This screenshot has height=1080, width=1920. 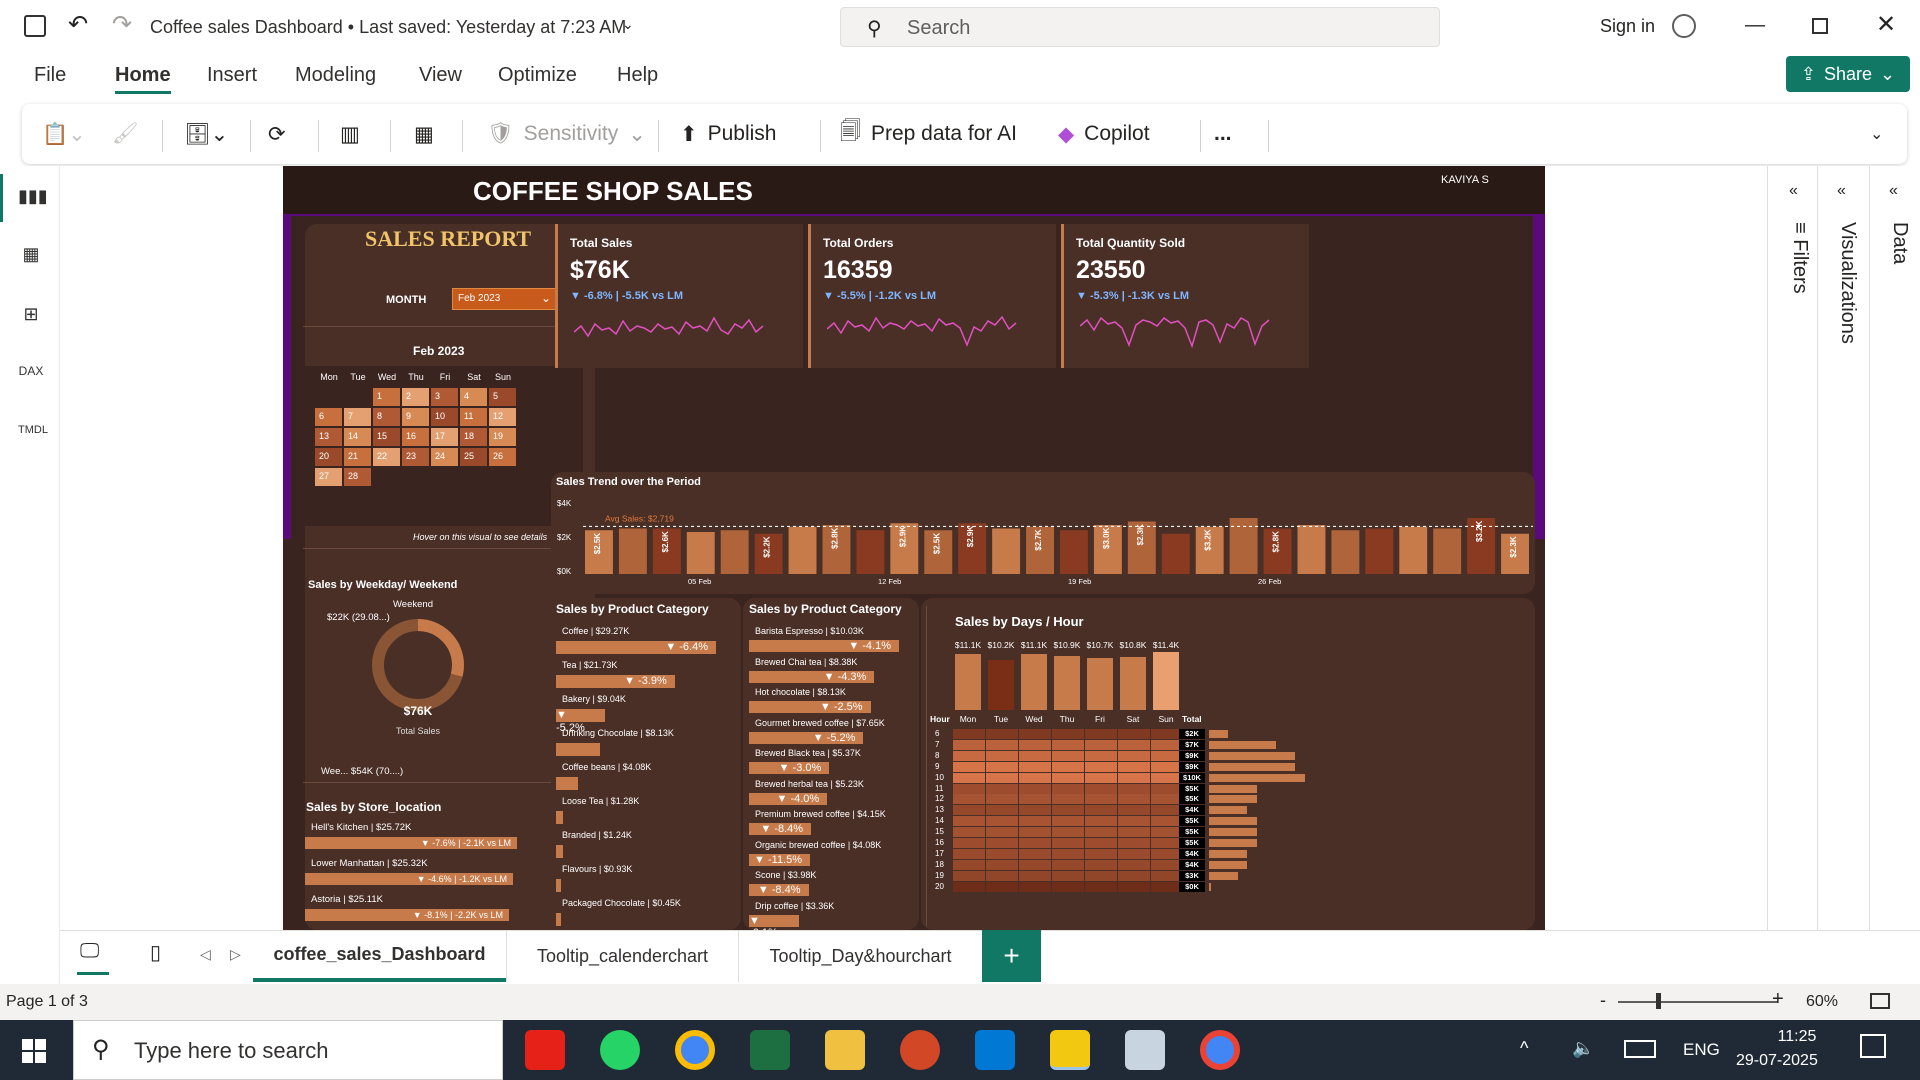 What do you see at coordinates (50, 75) in the screenshot?
I see `menu-file: File` at bounding box center [50, 75].